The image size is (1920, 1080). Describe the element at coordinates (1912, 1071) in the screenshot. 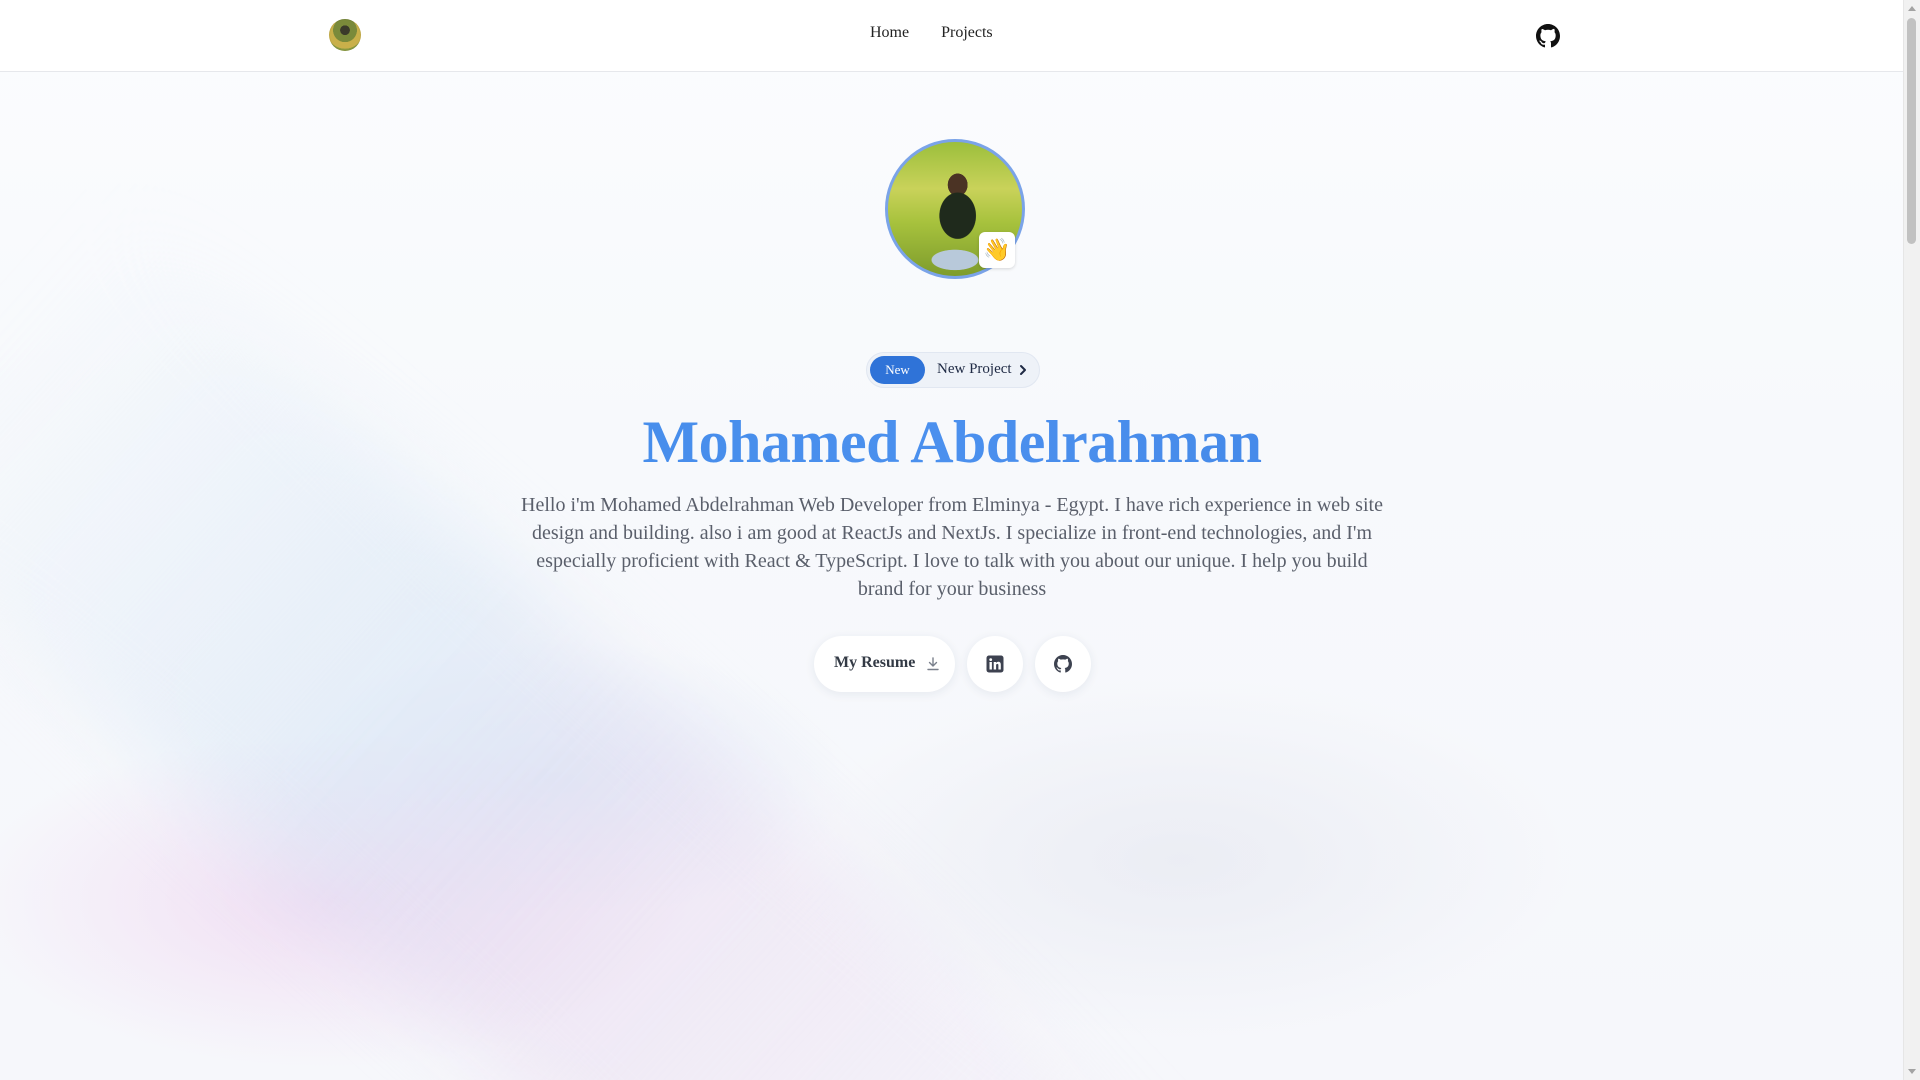

I see `scroll-down-arrow-icon` at that location.